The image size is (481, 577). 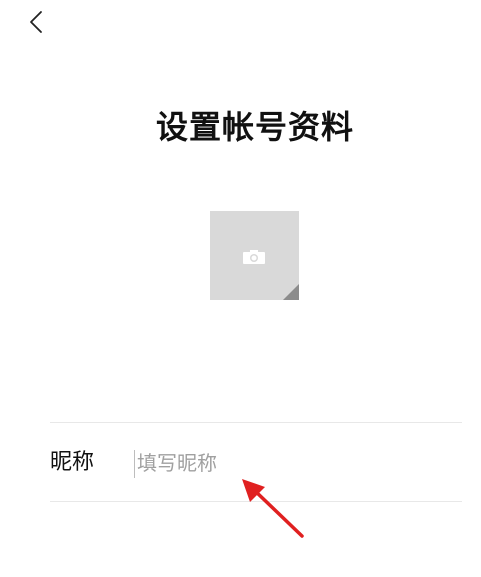 I want to click on nickname-input, so click(x=295, y=463).